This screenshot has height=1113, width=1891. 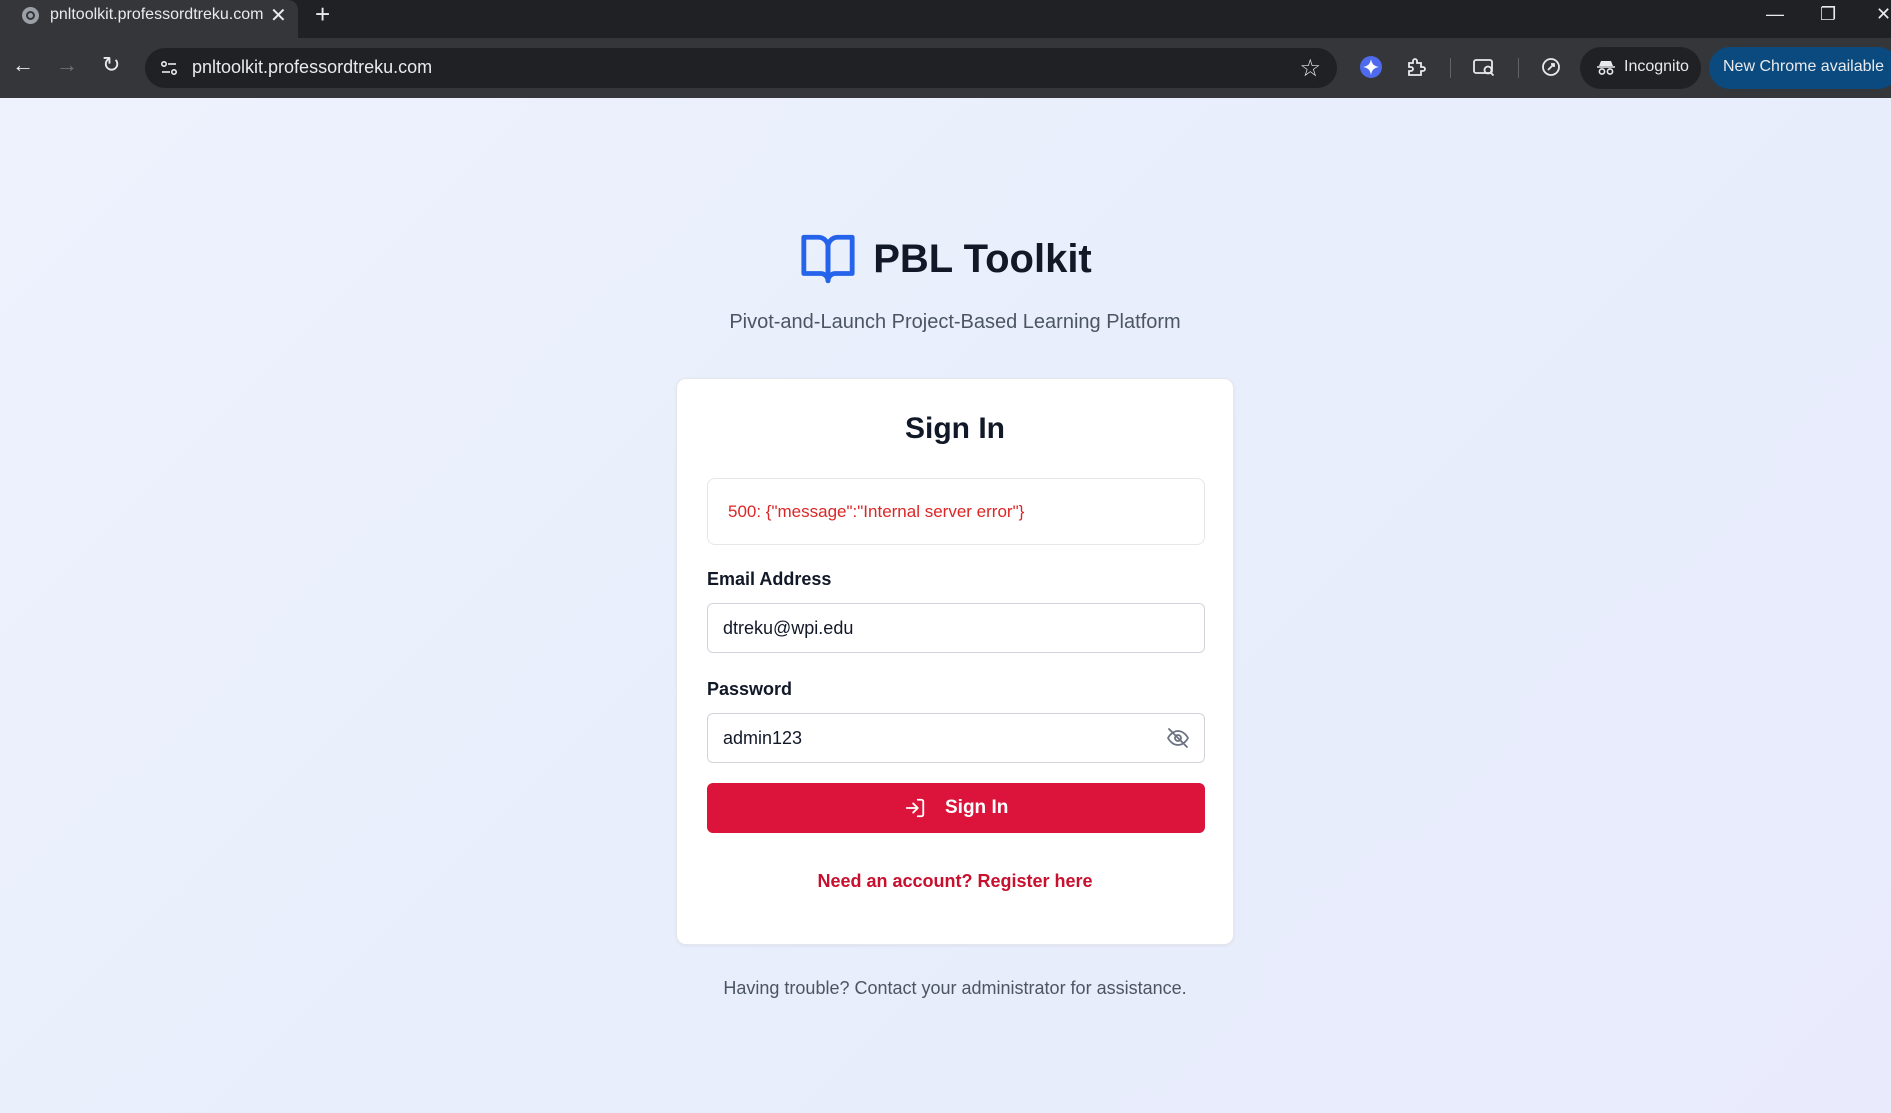 What do you see at coordinates (915, 808) in the screenshot?
I see `log-in-icon` at bounding box center [915, 808].